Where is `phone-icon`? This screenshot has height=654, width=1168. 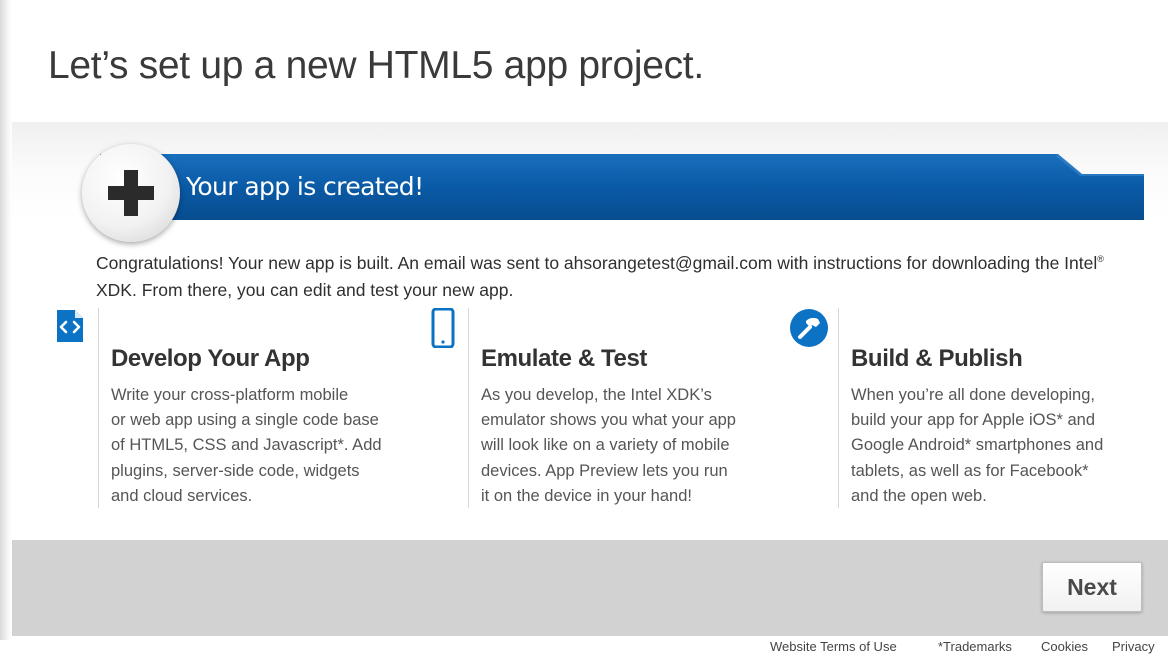 phone-icon is located at coordinates (443, 330).